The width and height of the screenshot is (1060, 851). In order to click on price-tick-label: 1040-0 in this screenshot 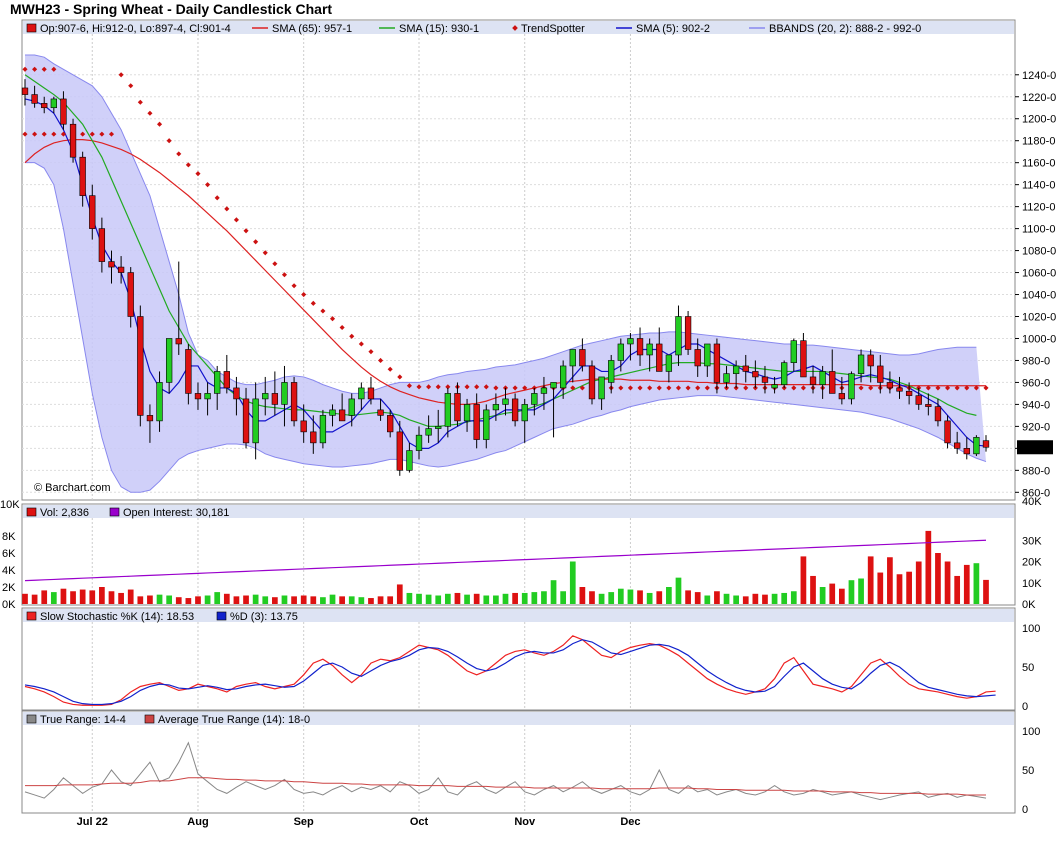, I will do `click(1039, 296)`.